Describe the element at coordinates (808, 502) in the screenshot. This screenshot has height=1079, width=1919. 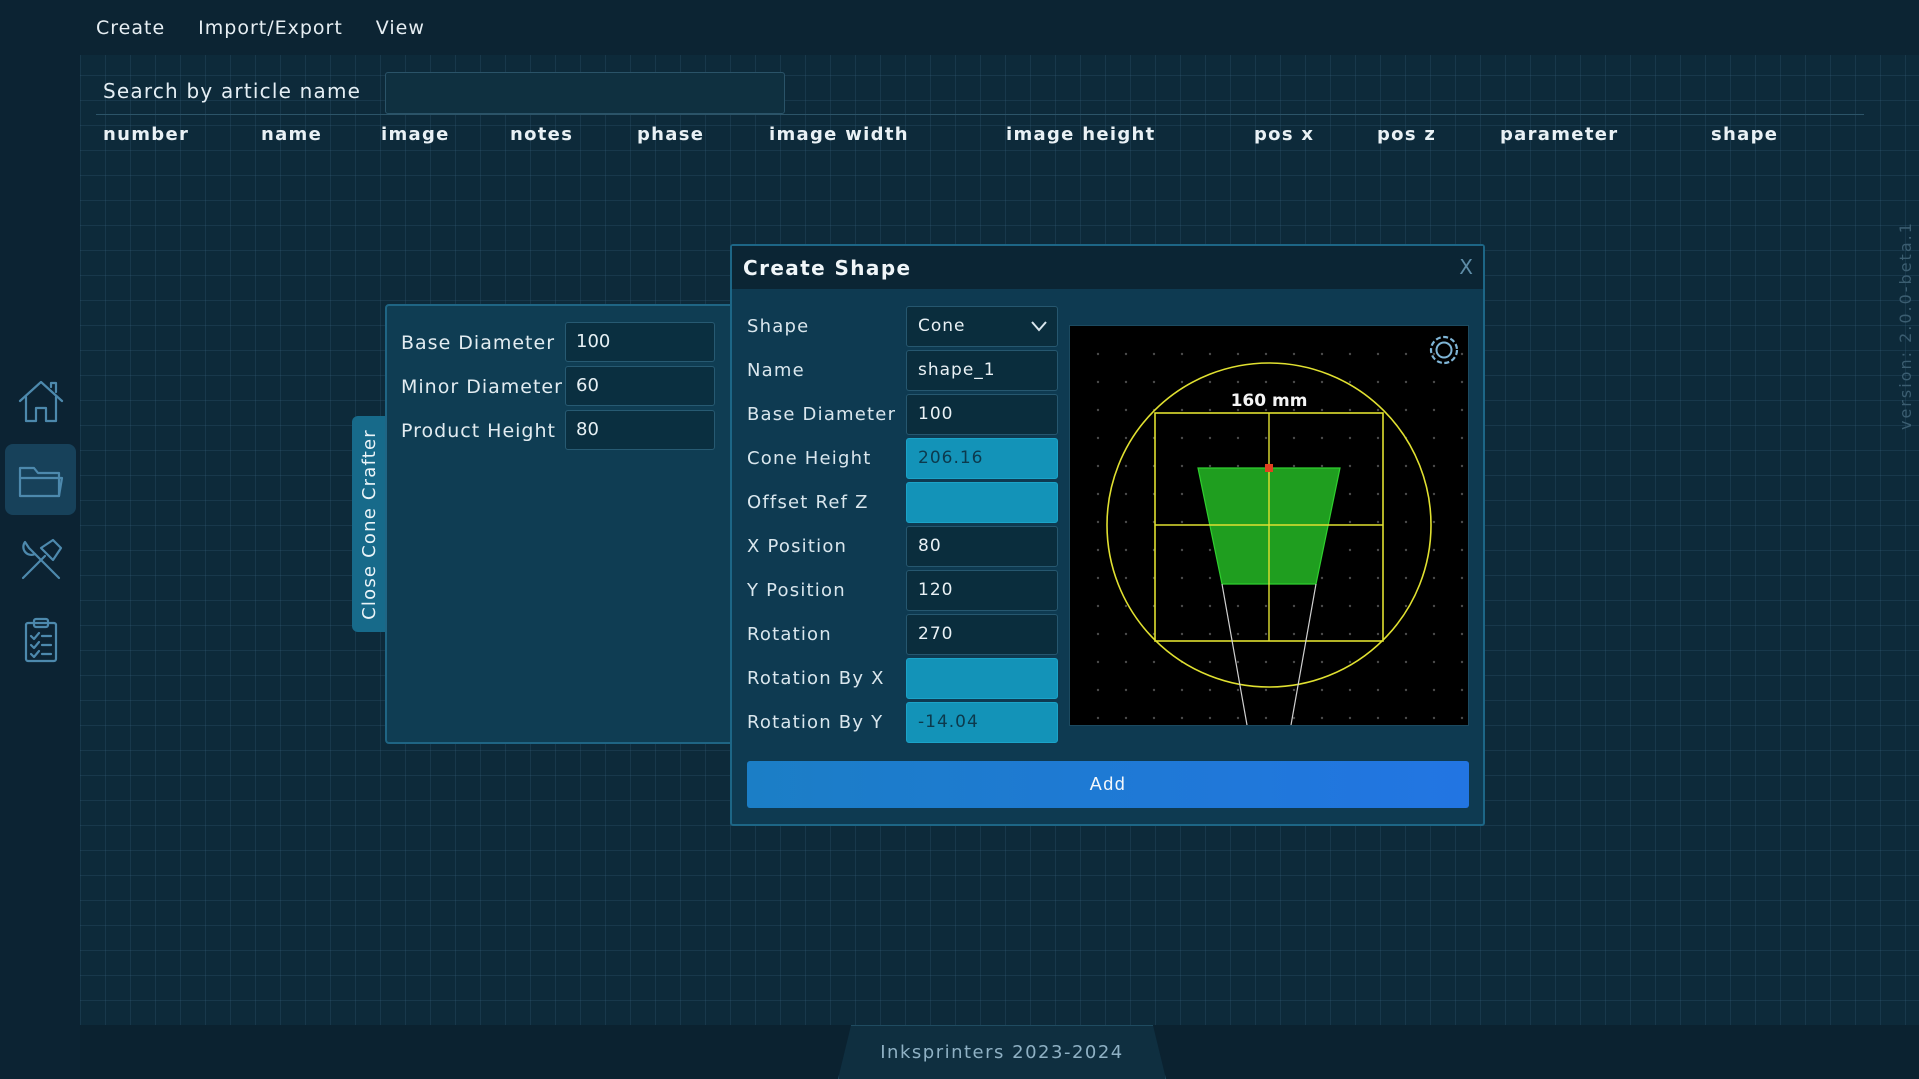
I see `offset-ref-z-label: Offset Ref Z` at that location.